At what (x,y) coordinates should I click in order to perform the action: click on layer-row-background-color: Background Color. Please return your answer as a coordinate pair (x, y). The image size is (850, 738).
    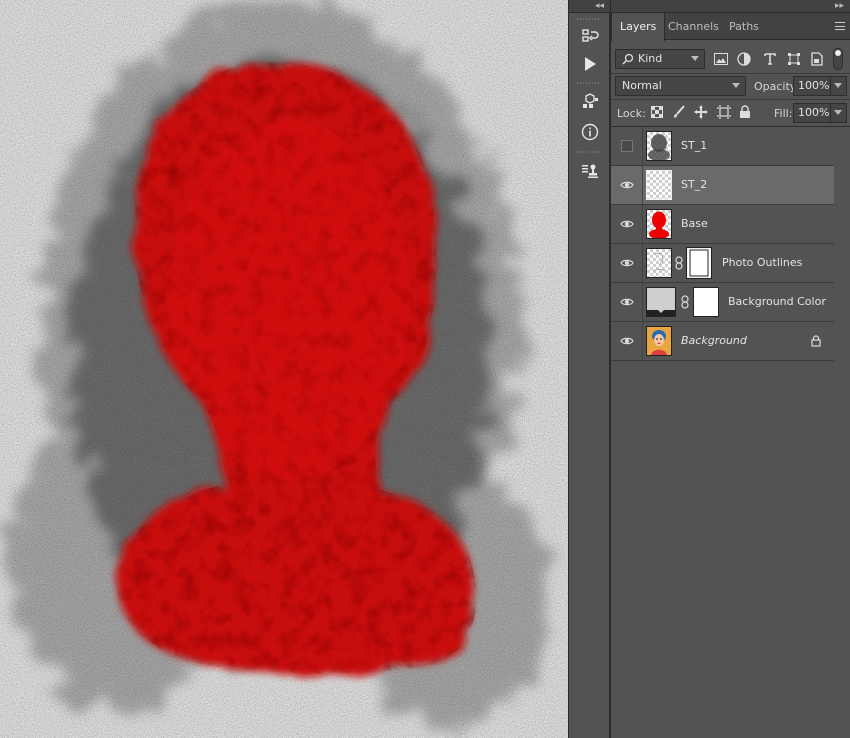
    Looking at the image, I should click on (723, 302).